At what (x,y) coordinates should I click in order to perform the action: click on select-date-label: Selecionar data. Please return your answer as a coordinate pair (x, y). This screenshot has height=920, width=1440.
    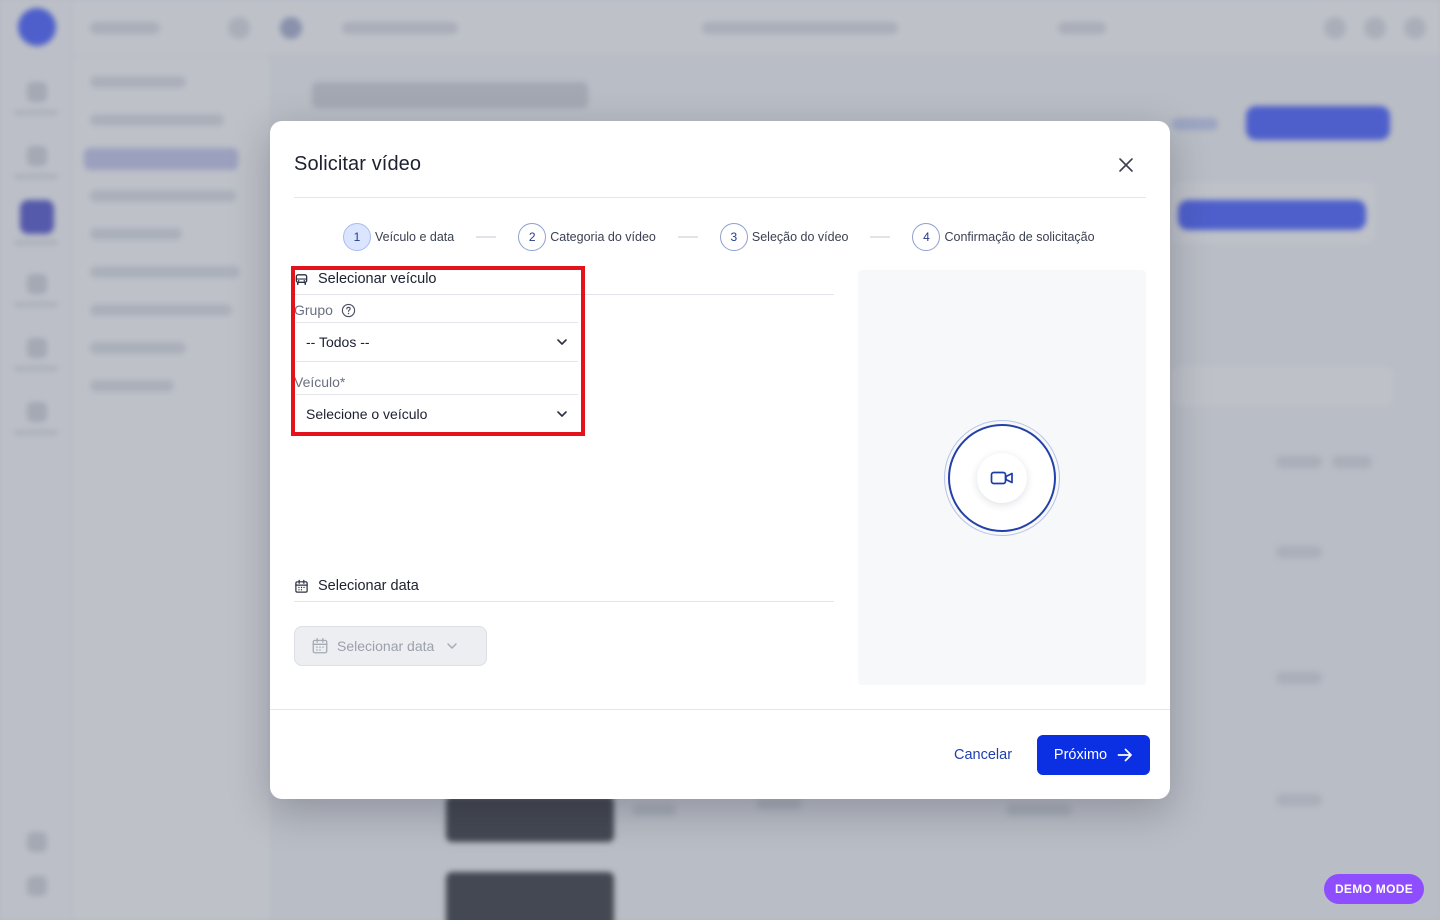
    Looking at the image, I should click on (386, 646).